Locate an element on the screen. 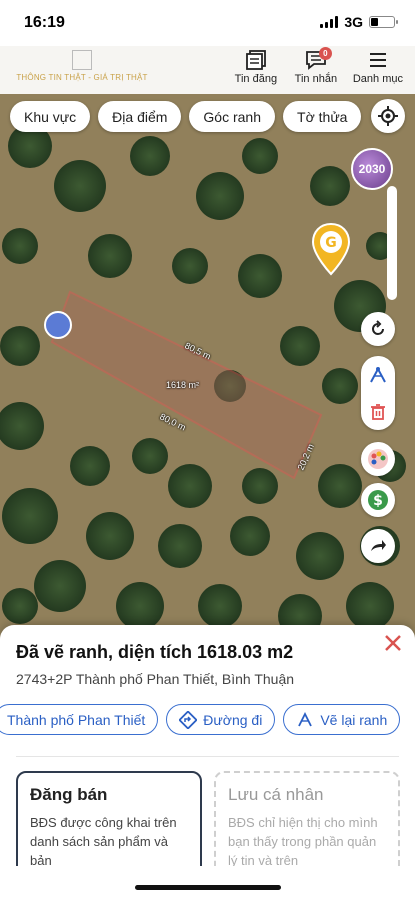 This screenshot has width=415, height=900. year-badge: 2030 is located at coordinates (372, 169).